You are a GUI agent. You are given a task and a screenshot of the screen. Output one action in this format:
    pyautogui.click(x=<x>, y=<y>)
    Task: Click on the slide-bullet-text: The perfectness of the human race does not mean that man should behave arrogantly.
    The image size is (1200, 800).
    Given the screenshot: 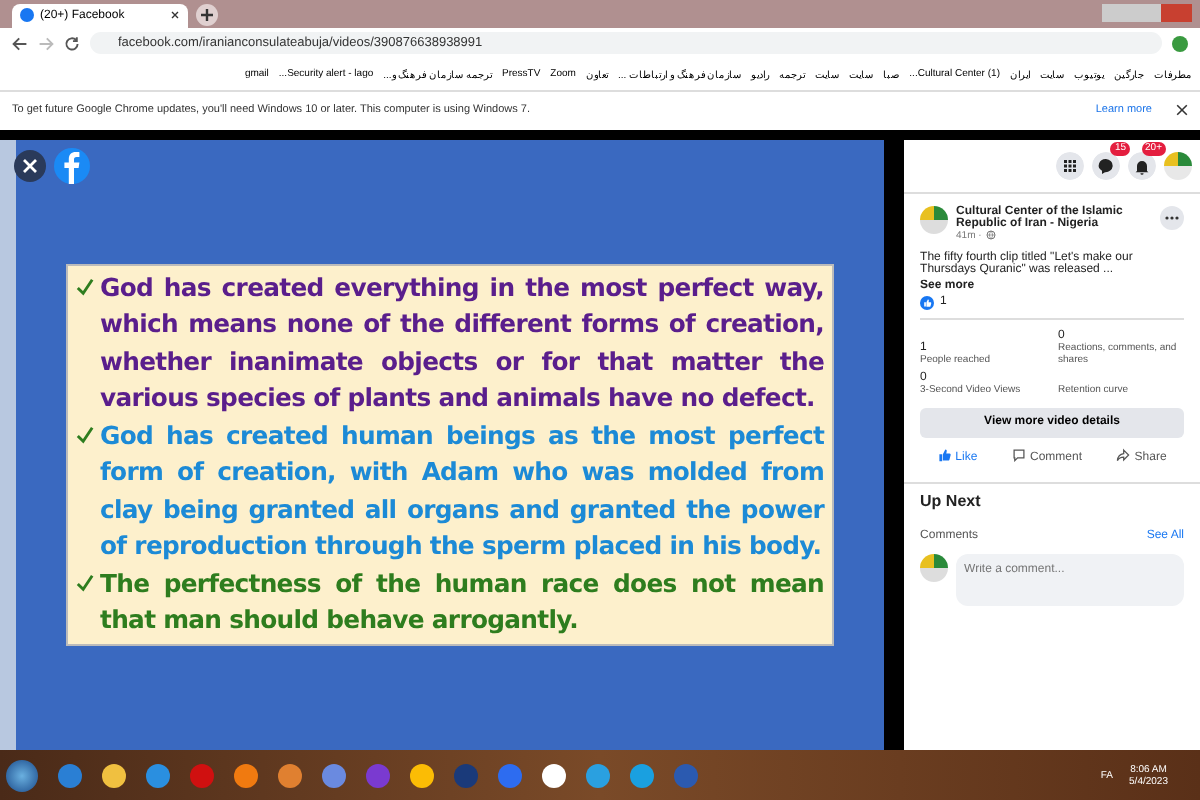 What is the action you would take?
    pyautogui.click(x=462, y=602)
    